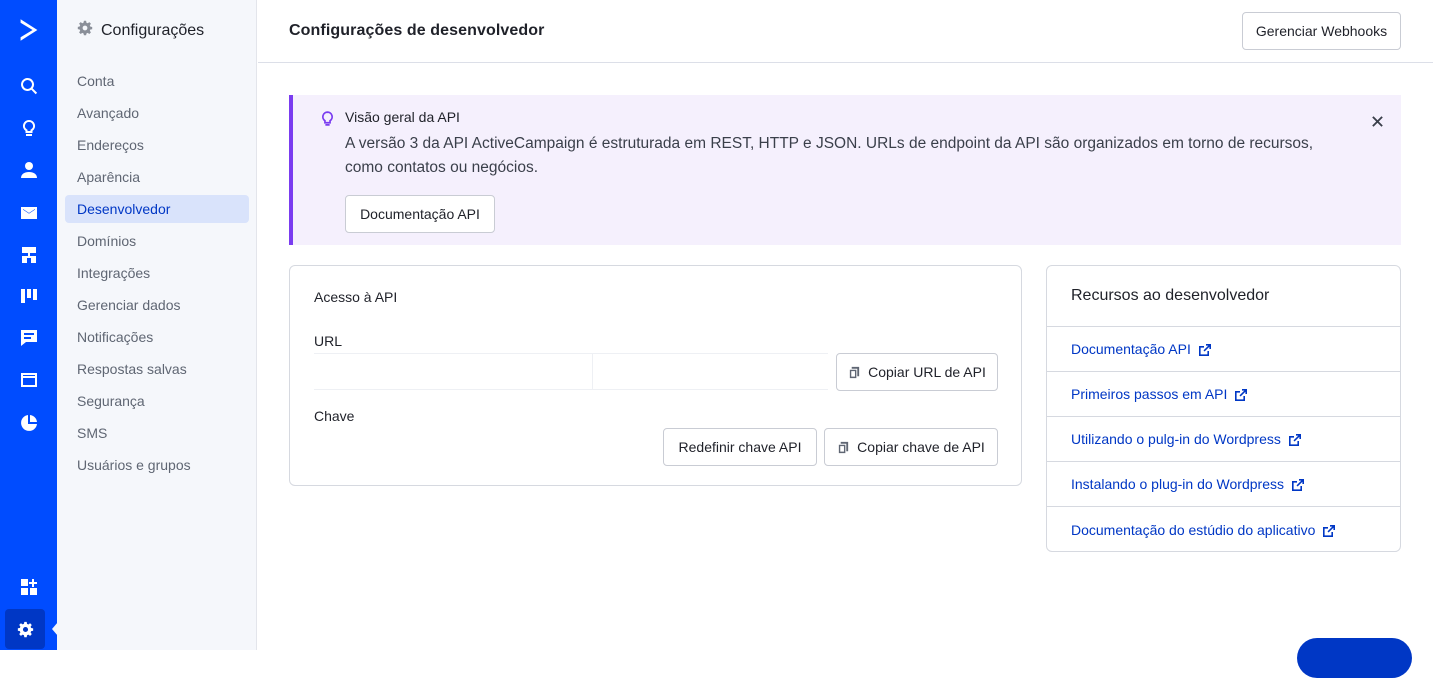 This screenshot has width=1433, height=678. What do you see at coordinates (28, 338) in the screenshot?
I see `conversations-icon` at bounding box center [28, 338].